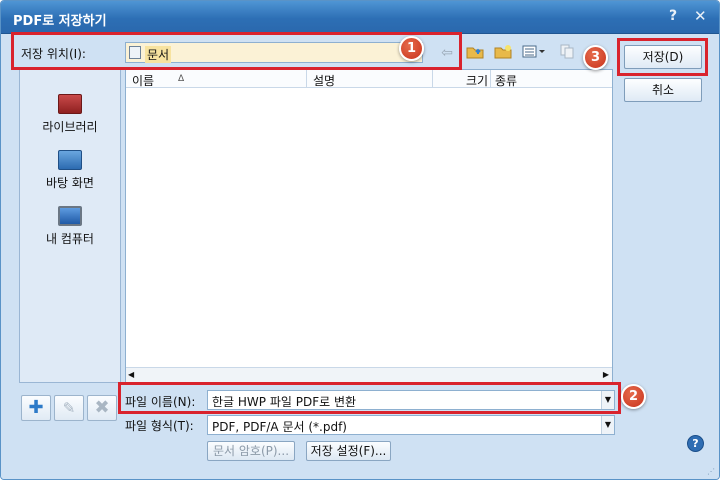 The height and width of the screenshot is (480, 720). What do you see at coordinates (70, 160) in the screenshot?
I see `desktop-icon` at bounding box center [70, 160].